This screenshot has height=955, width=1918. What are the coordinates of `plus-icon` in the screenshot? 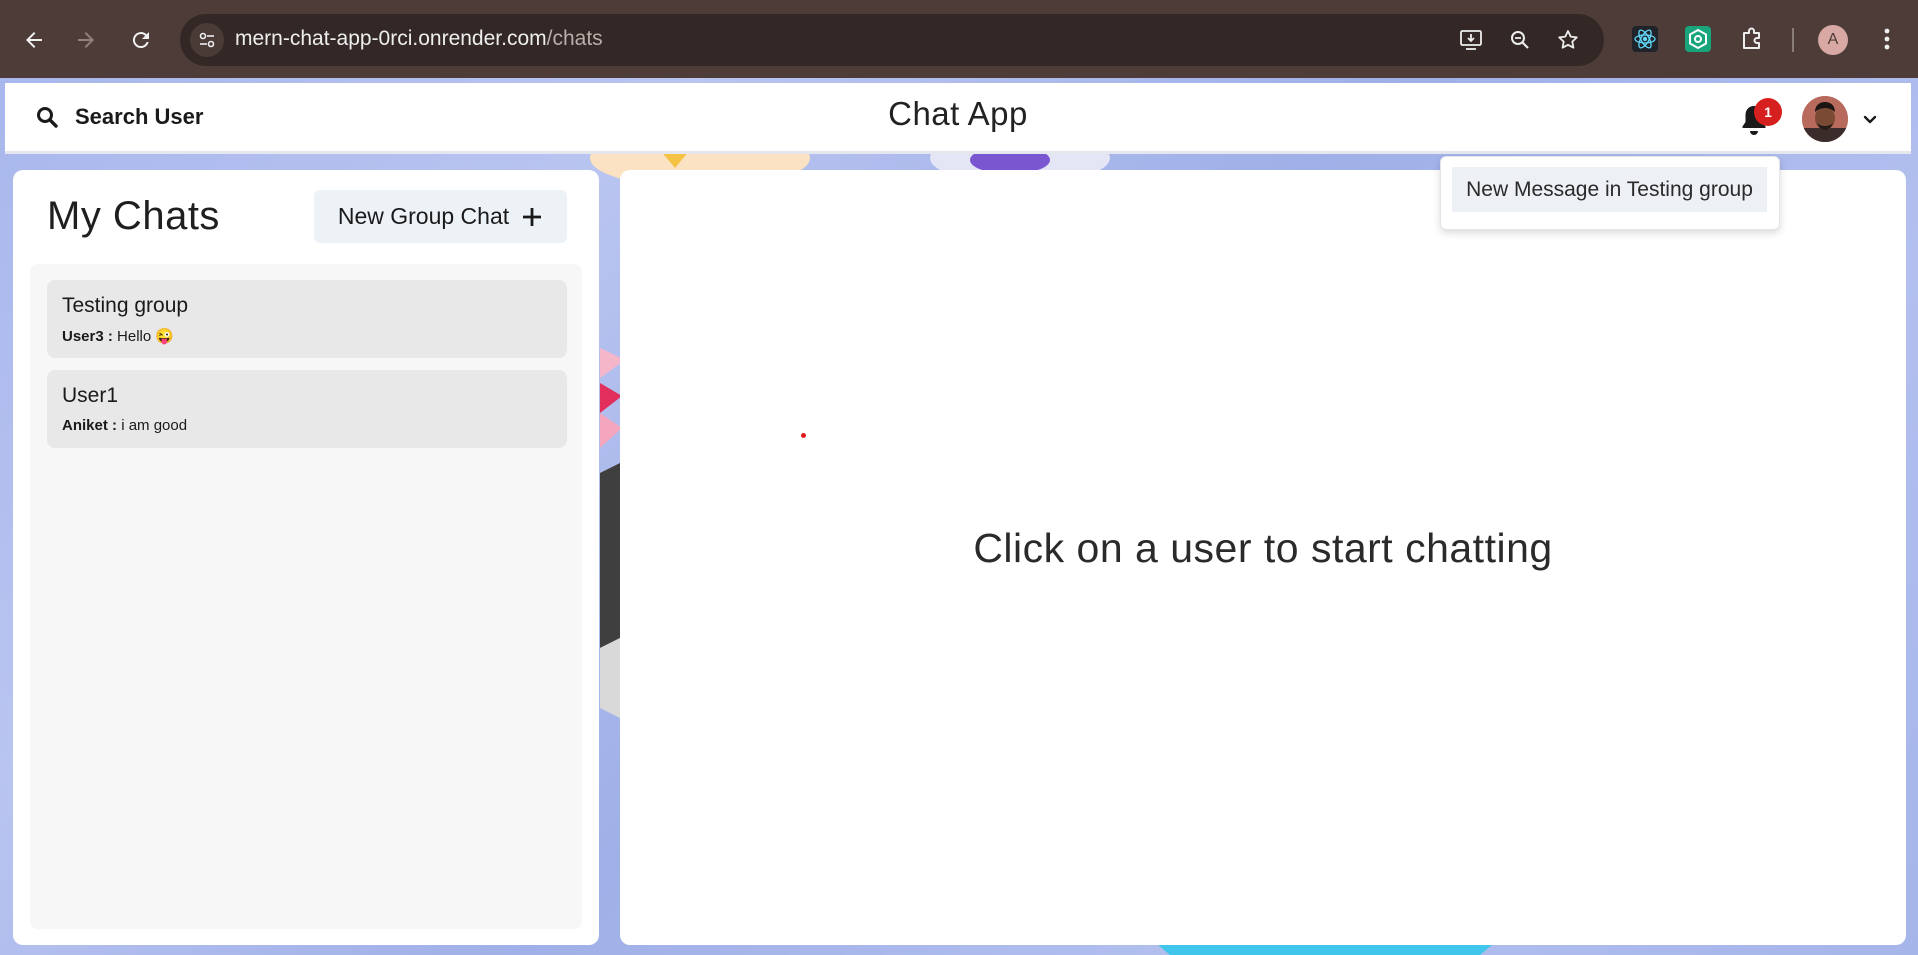 It's located at (532, 216).